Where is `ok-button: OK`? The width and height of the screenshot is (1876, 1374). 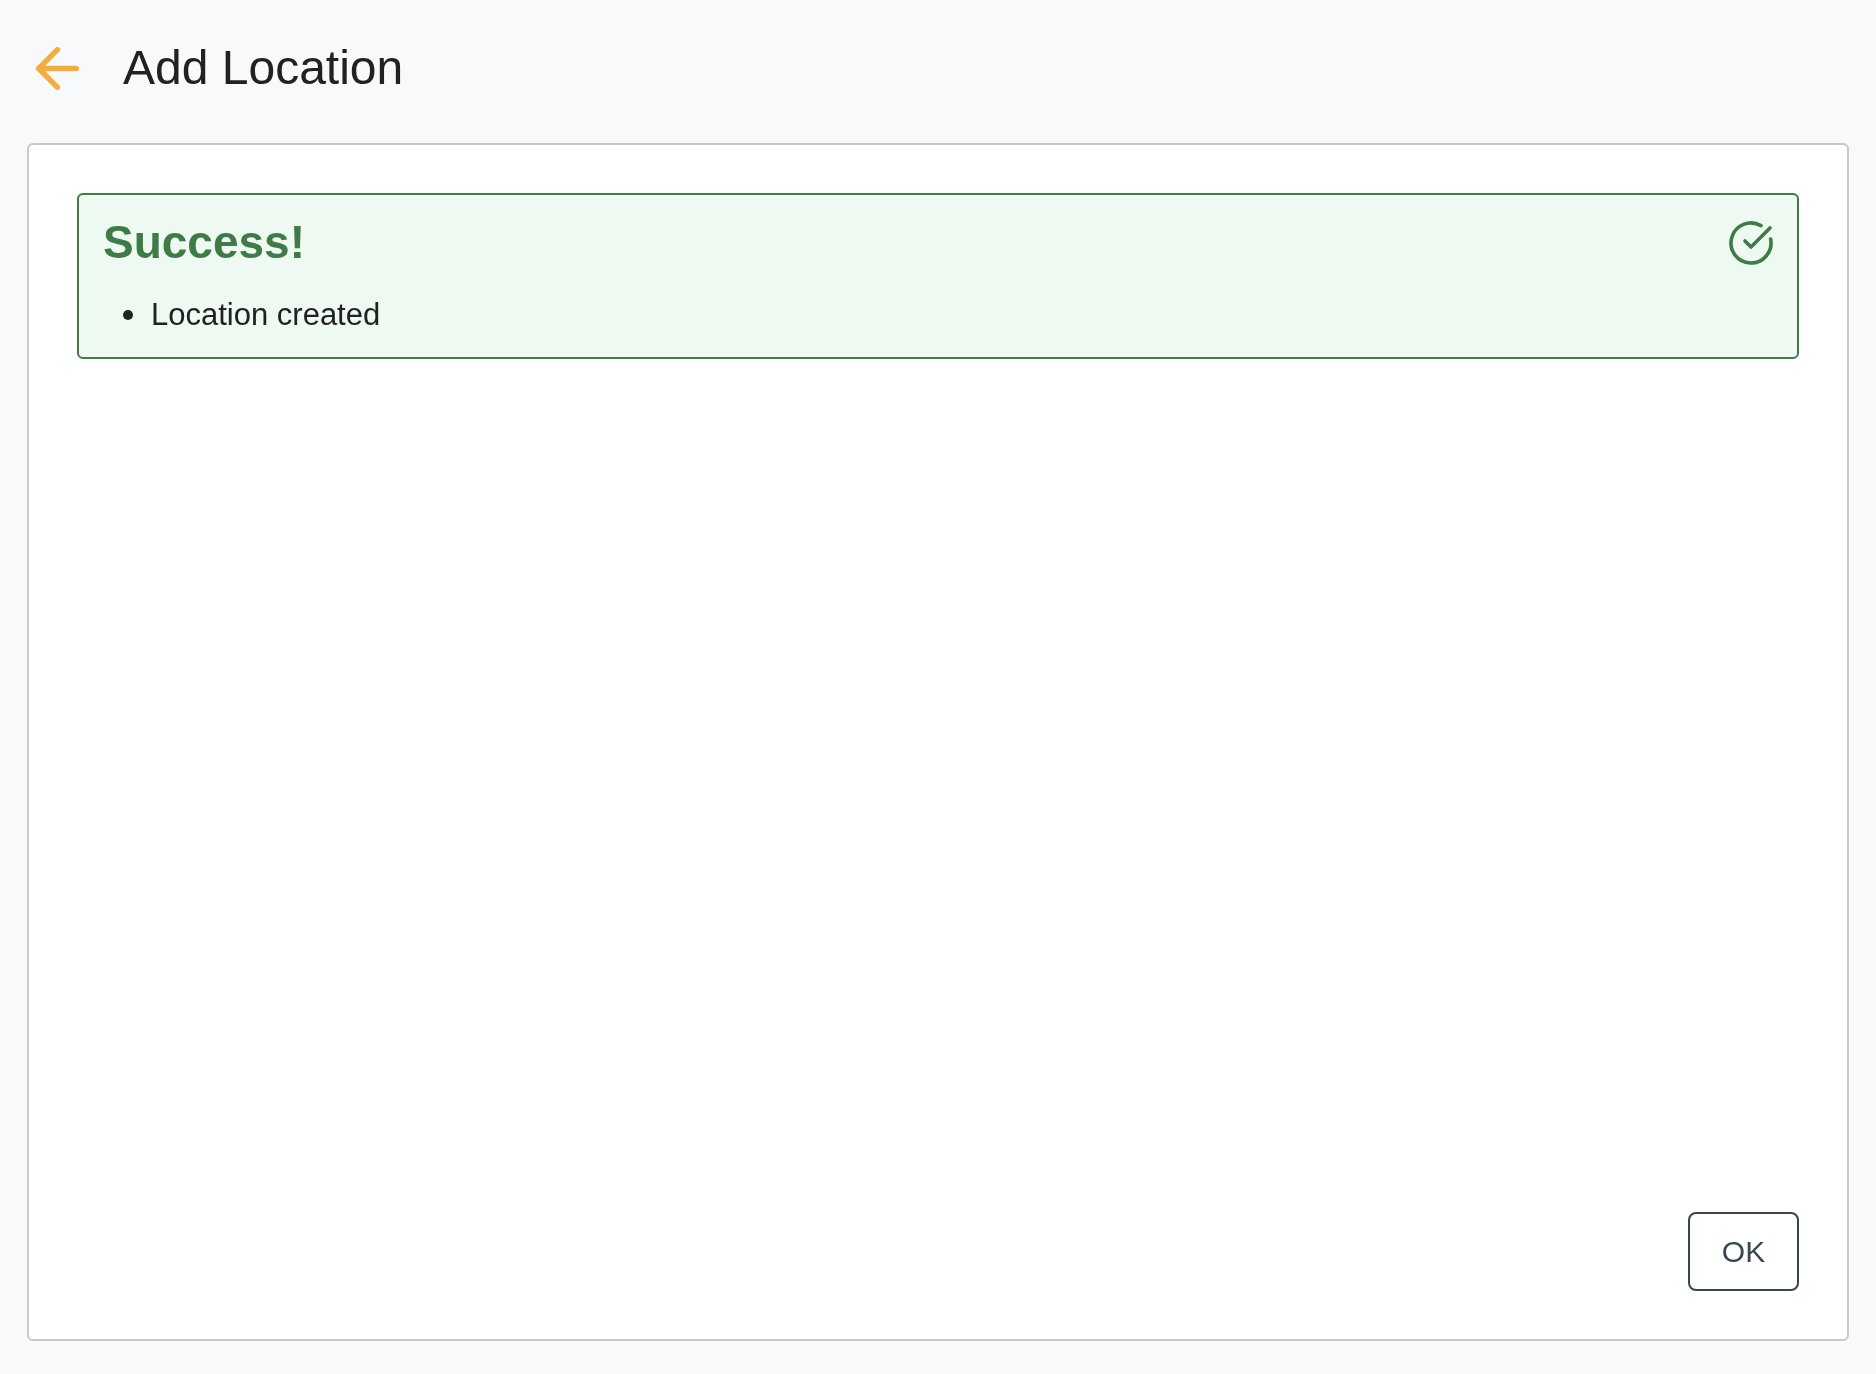 ok-button: OK is located at coordinates (1743, 1251).